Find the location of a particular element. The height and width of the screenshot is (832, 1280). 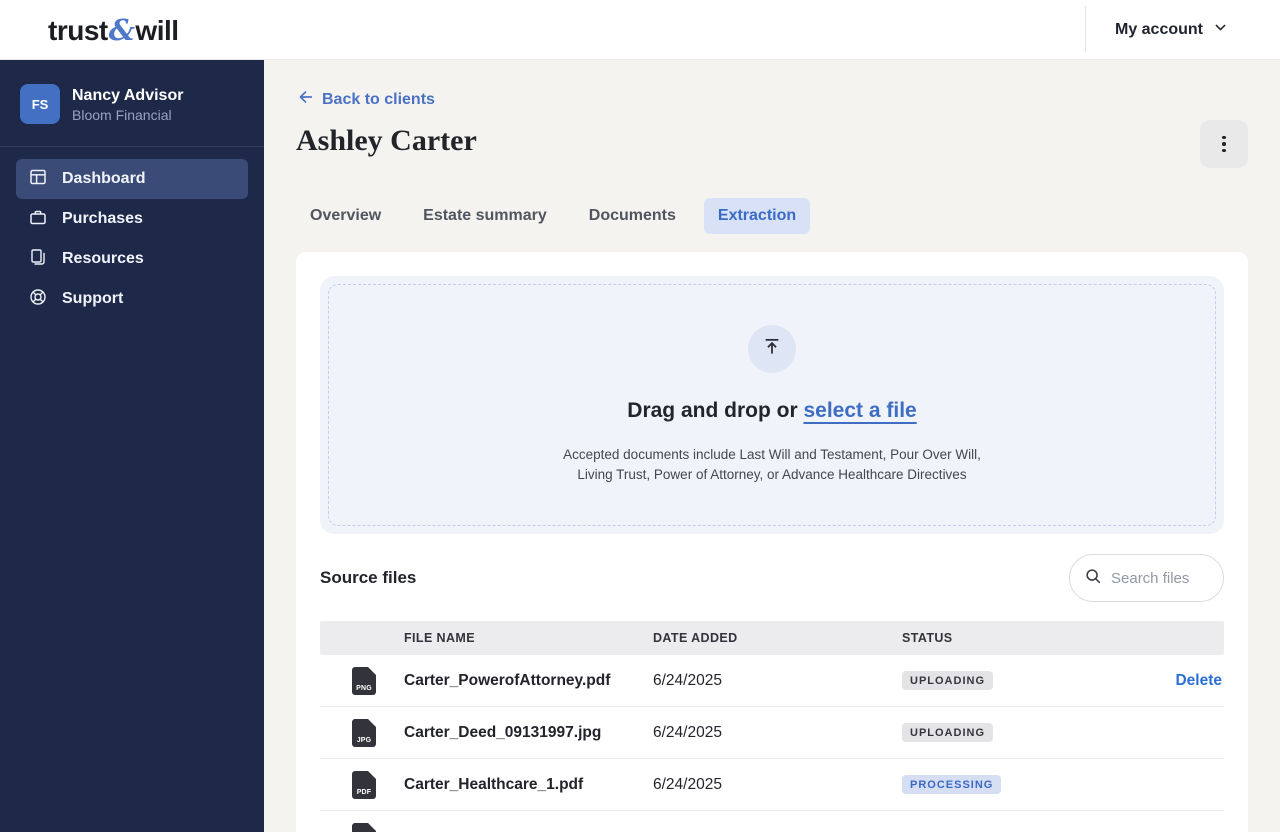

sidebar-item-label: Dashboard is located at coordinates (104, 178).